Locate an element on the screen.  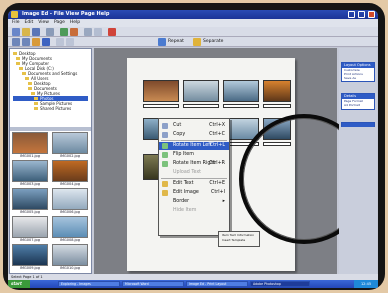
taskbar-item: Microsoft Word is located at coordinates (153, 284).